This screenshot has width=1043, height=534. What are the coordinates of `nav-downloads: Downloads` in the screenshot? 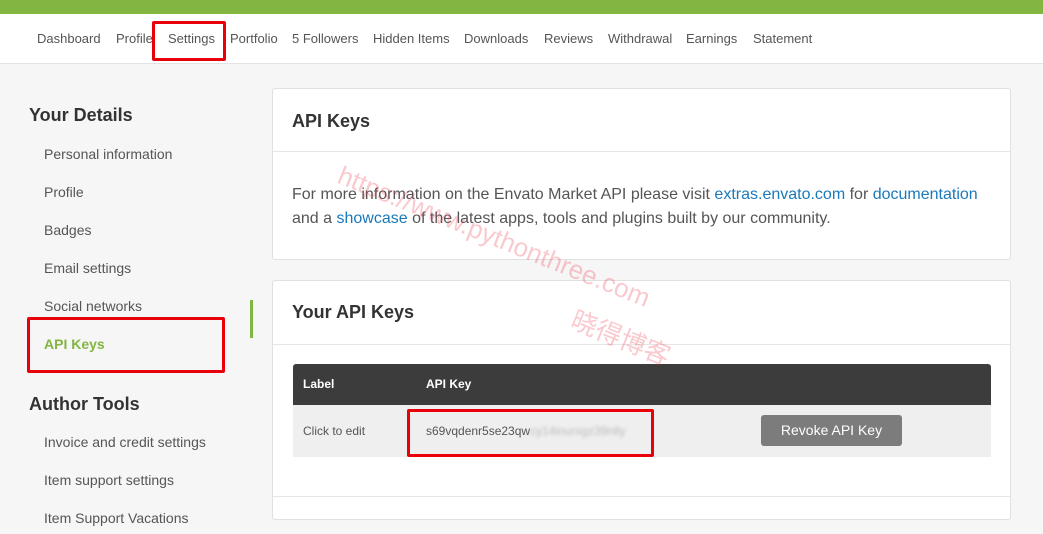 It's located at (496, 38).